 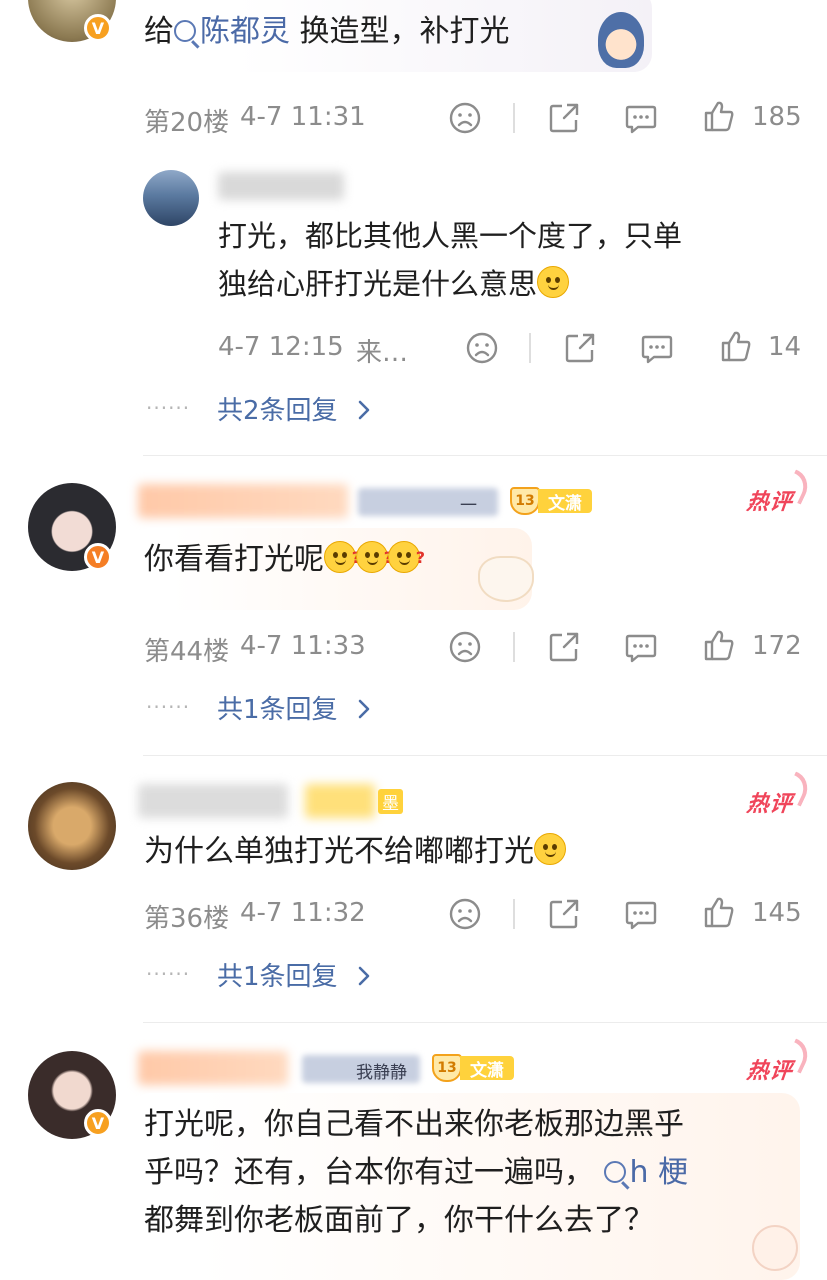 What do you see at coordinates (303, 117) in the screenshot?
I see `comment-time: 4-7 11:31` at bounding box center [303, 117].